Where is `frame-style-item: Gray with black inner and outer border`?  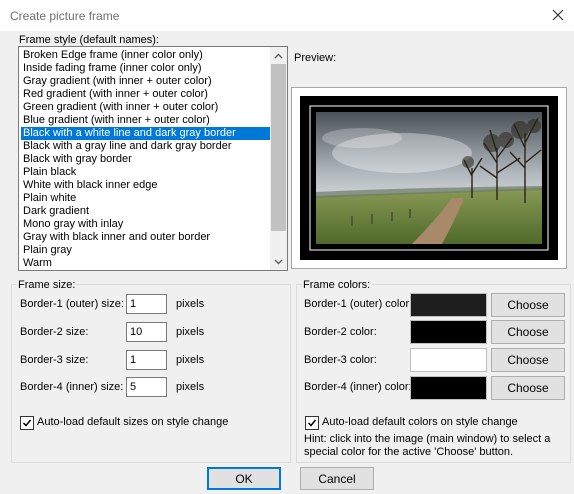 frame-style-item: Gray with black inner and outer border is located at coordinates (146, 237).